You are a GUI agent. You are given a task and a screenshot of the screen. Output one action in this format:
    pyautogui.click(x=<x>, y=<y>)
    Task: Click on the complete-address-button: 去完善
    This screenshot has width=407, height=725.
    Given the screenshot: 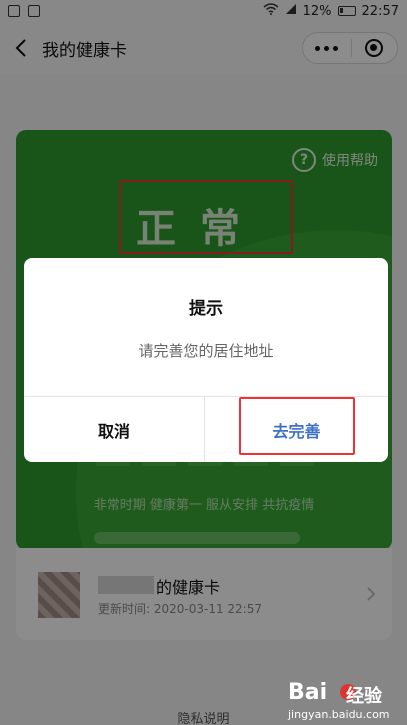 What is the action you would take?
    pyautogui.click(x=296, y=429)
    